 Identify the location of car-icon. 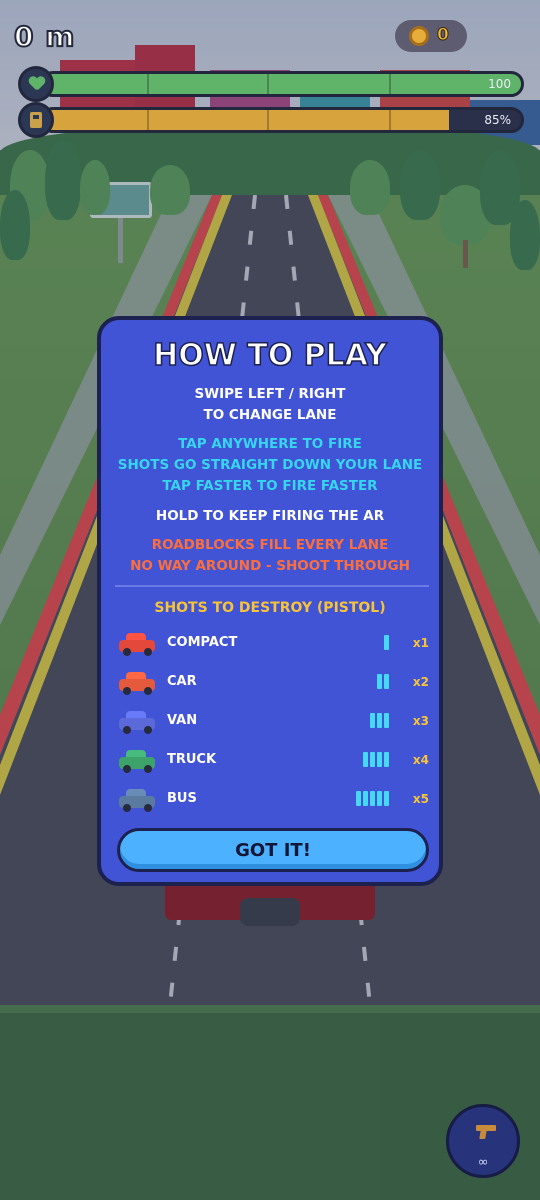
(137, 682).